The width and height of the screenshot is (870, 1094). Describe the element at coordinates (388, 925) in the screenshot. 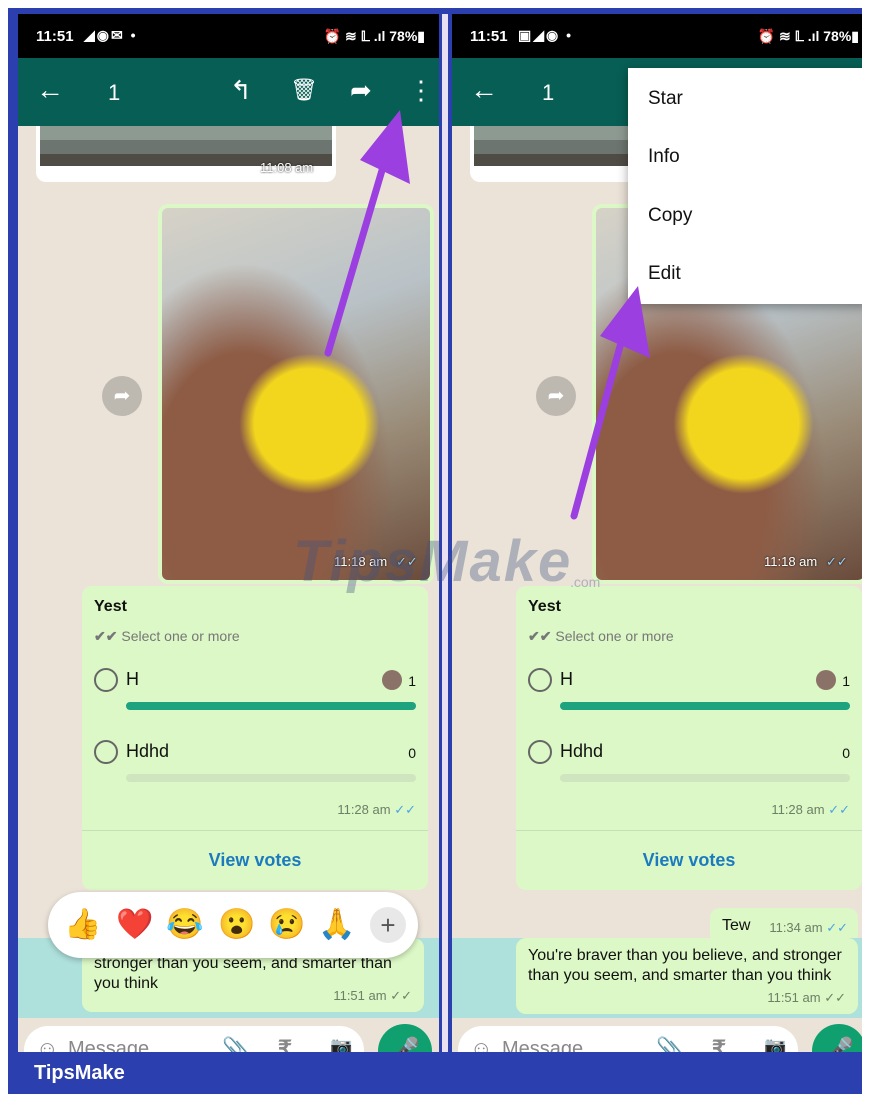

I see `more-reactions-plus-icon: +` at that location.